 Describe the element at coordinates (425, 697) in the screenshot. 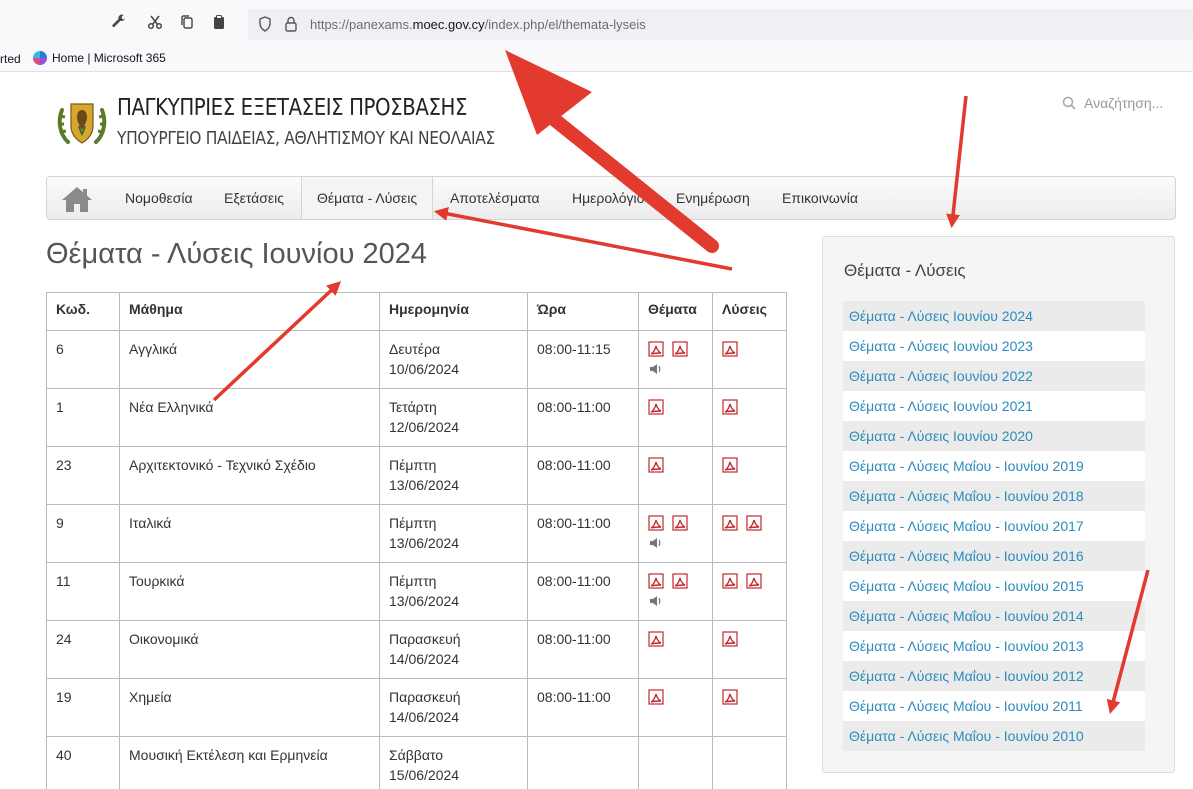

I see `day-text: Παρασκευή` at that location.